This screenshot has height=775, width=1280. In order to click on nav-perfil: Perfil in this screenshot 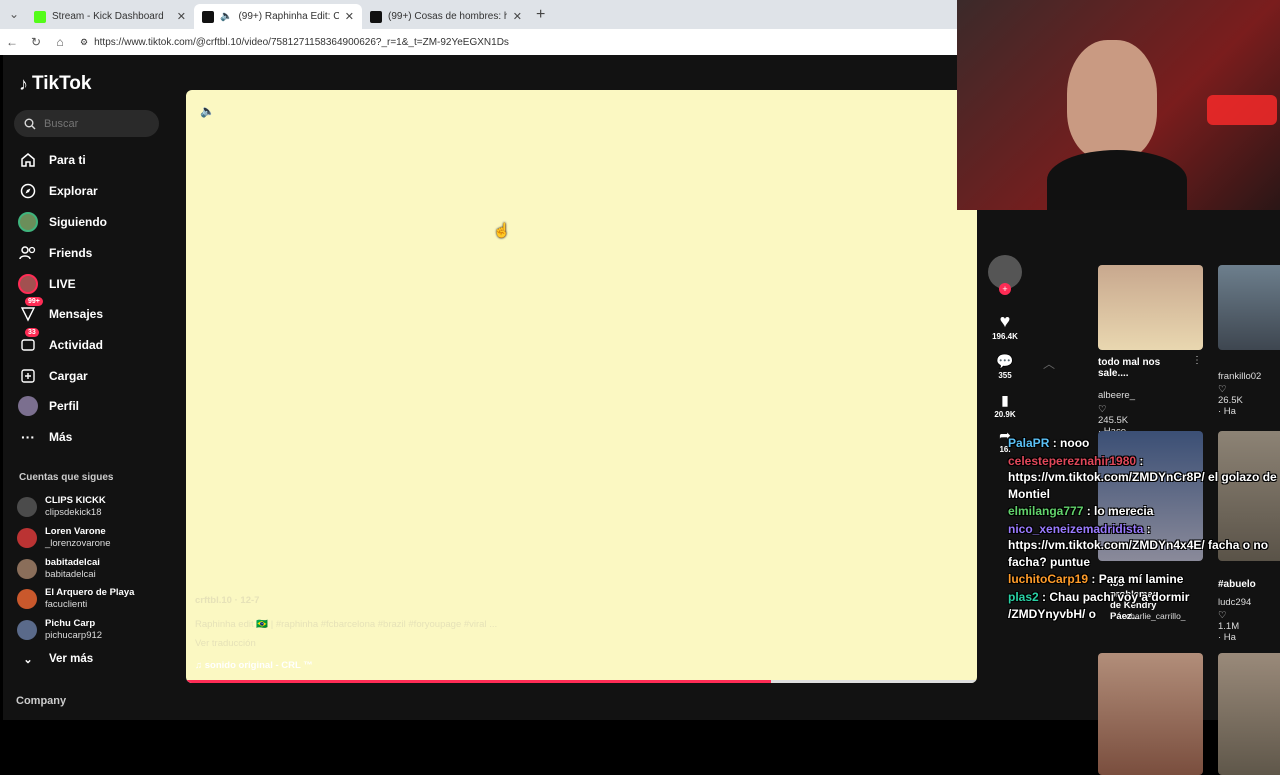, I will do `click(48, 406)`.